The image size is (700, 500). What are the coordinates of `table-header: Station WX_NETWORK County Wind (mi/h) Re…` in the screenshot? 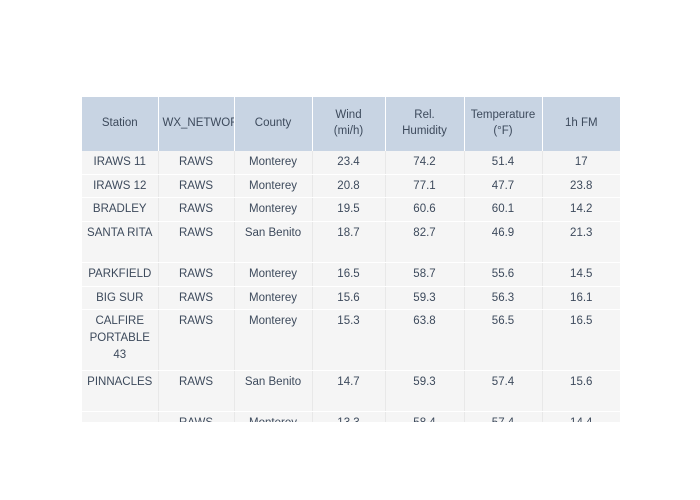 It's located at (351, 124).